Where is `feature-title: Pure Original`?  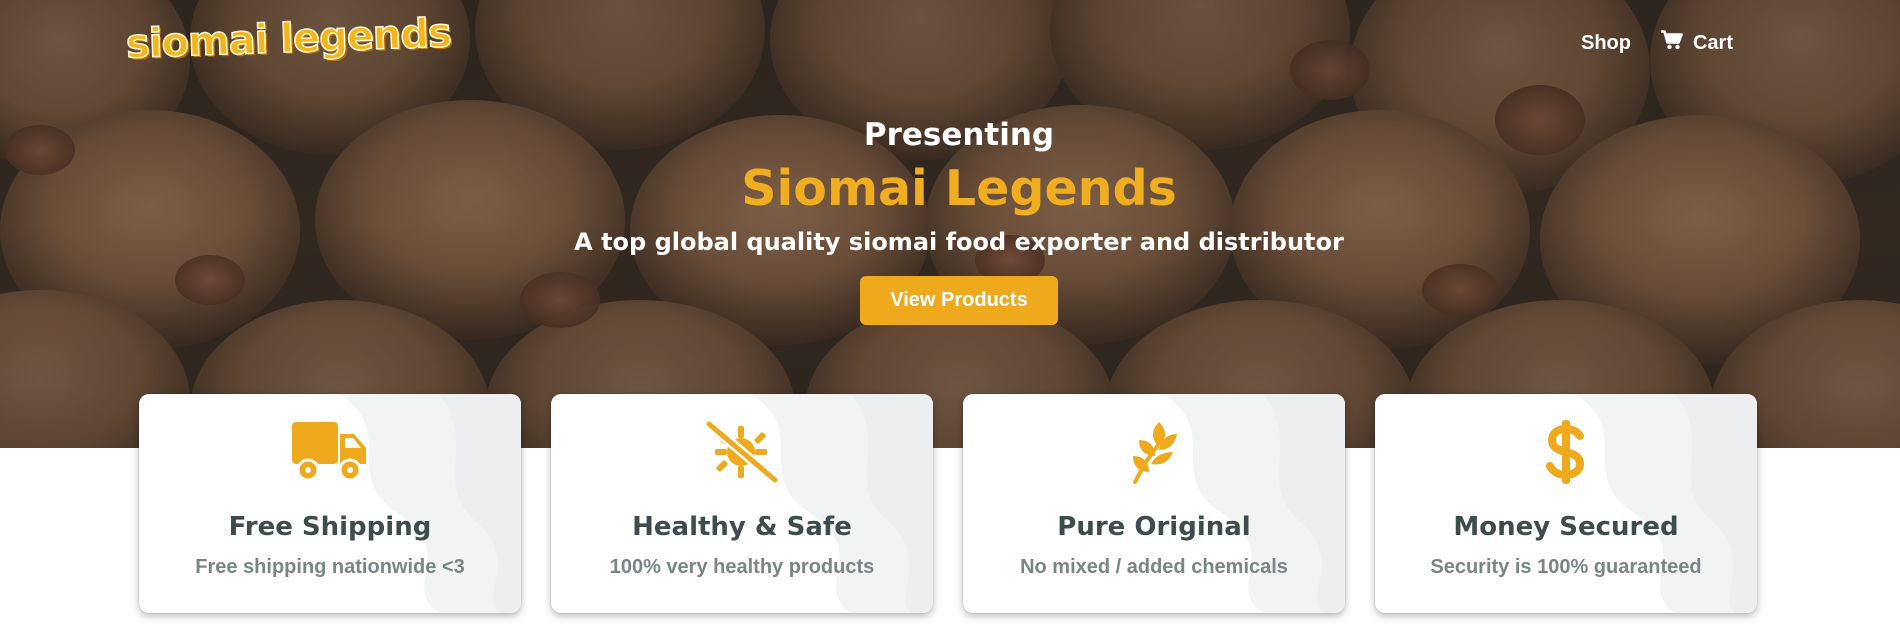
feature-title: Pure Original is located at coordinates (1154, 527).